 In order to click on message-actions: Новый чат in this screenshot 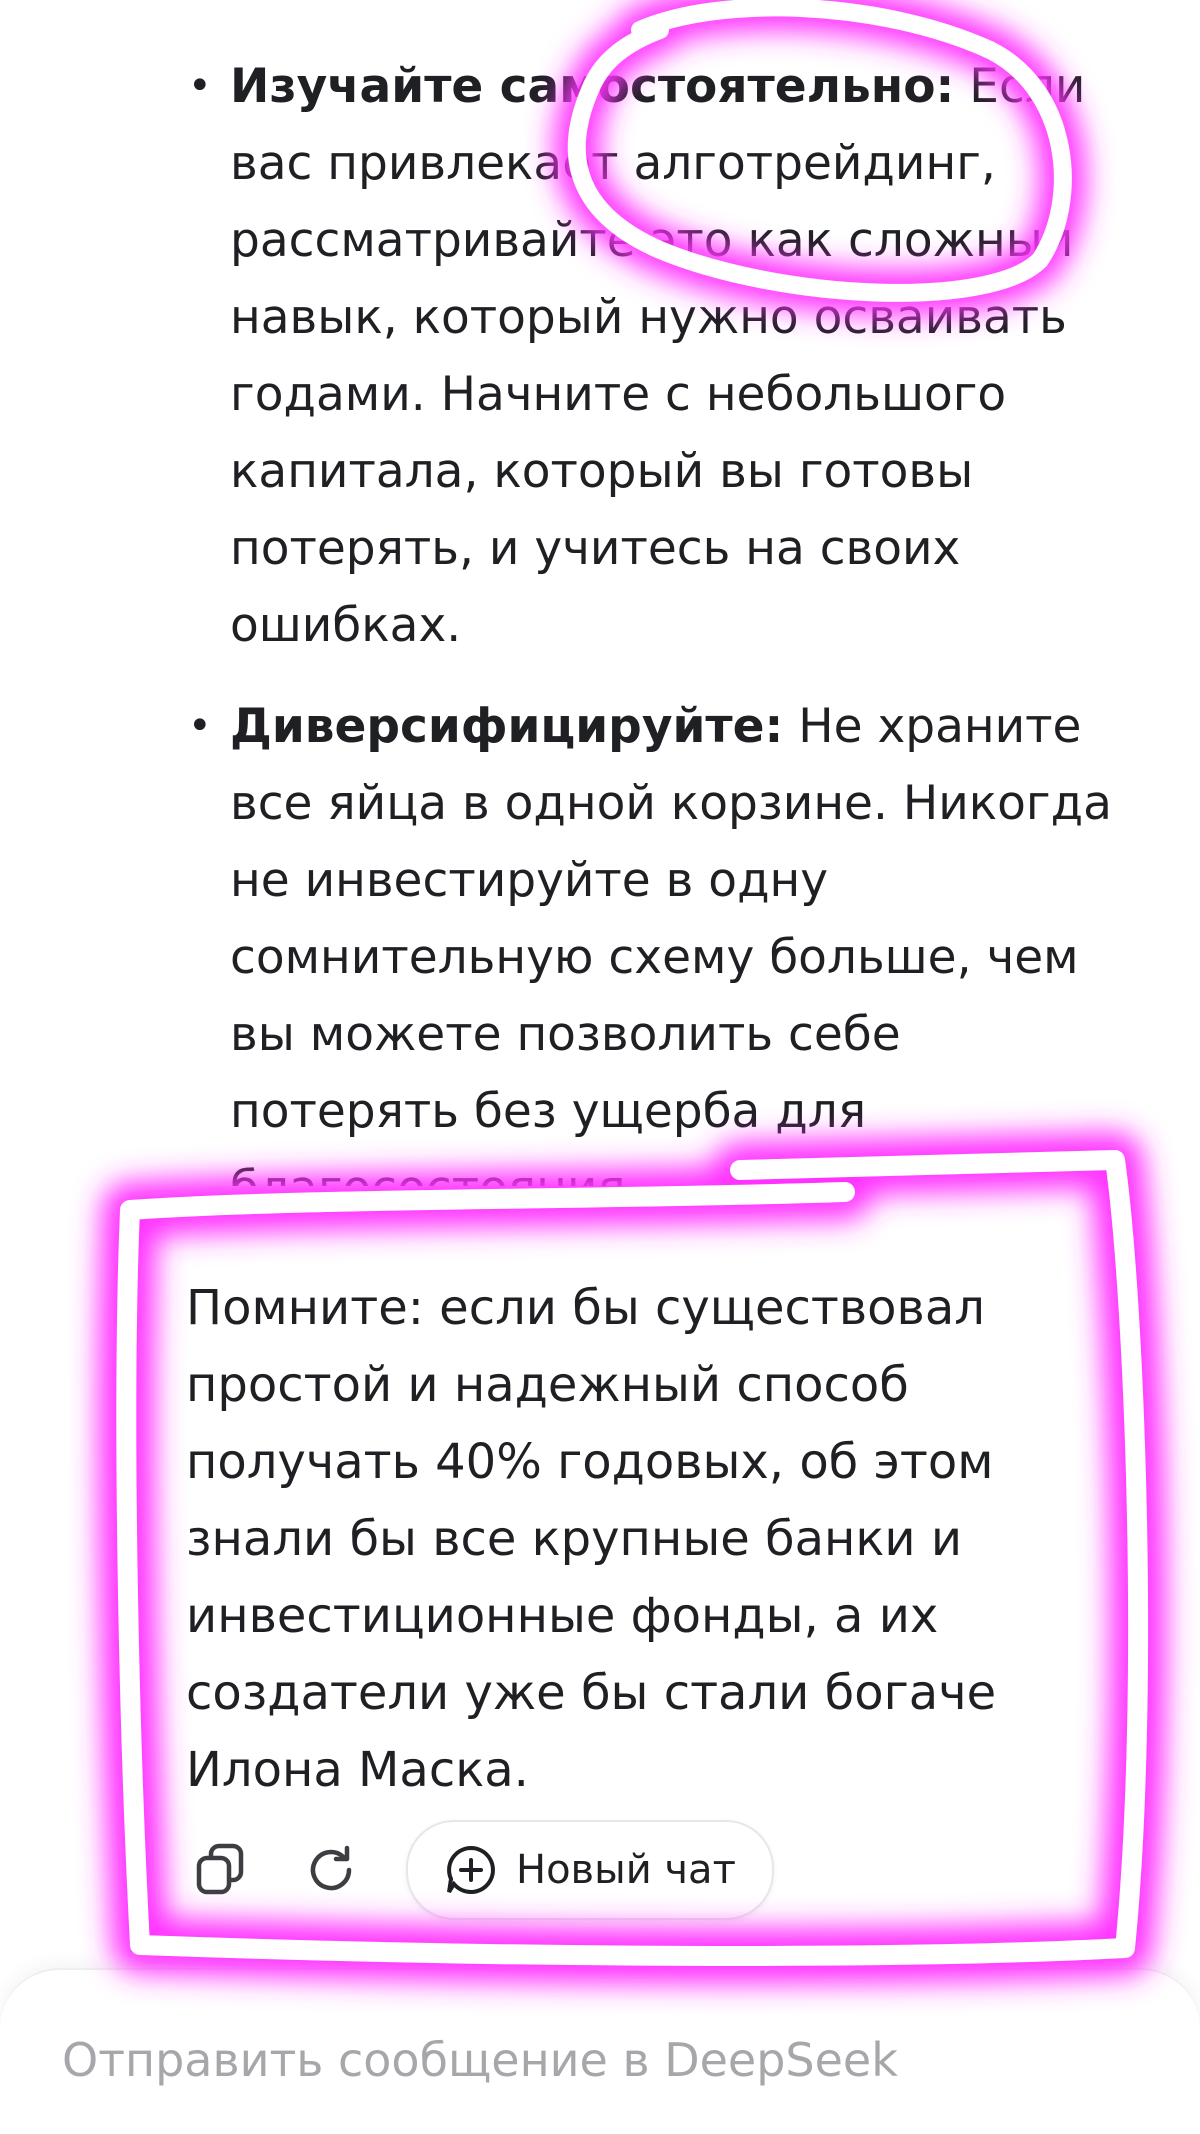, I will do `click(480, 1870)`.